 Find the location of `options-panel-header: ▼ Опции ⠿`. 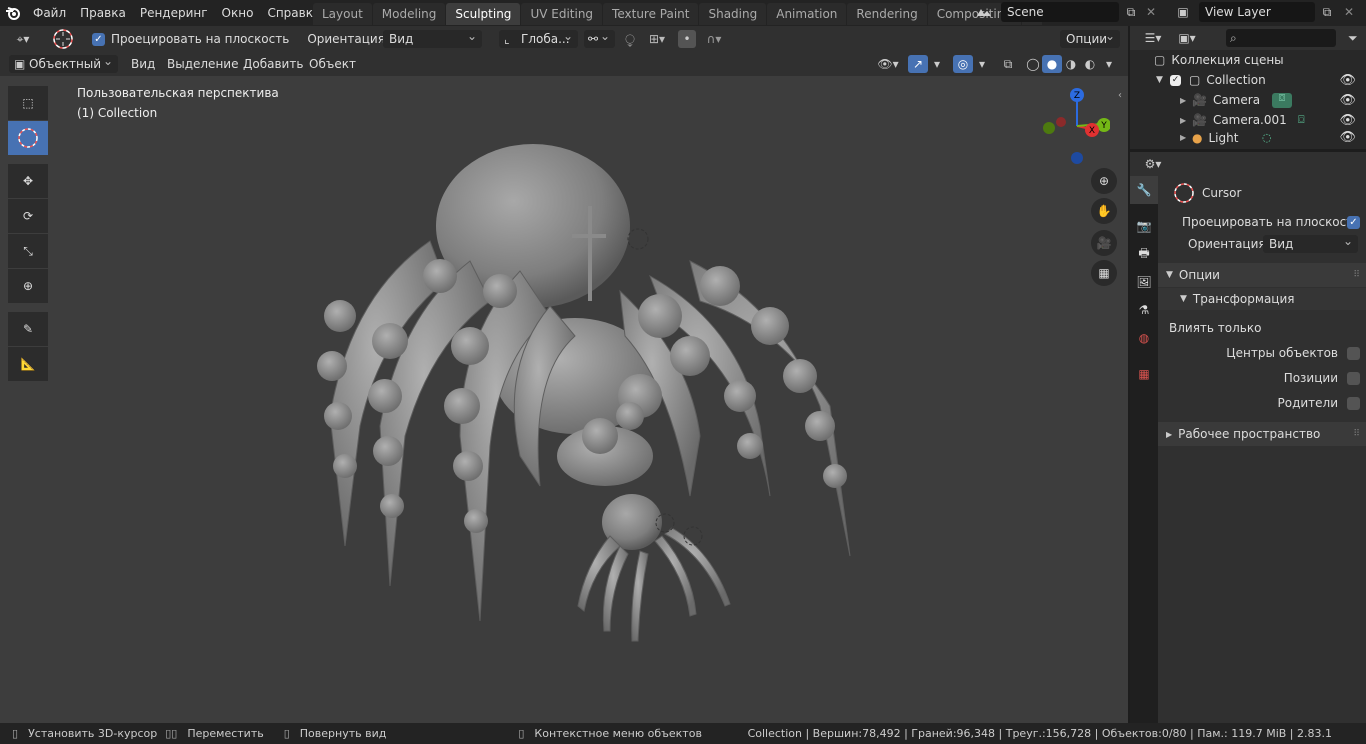

options-panel-header: ▼ Опции ⠿ is located at coordinates (1262, 275).